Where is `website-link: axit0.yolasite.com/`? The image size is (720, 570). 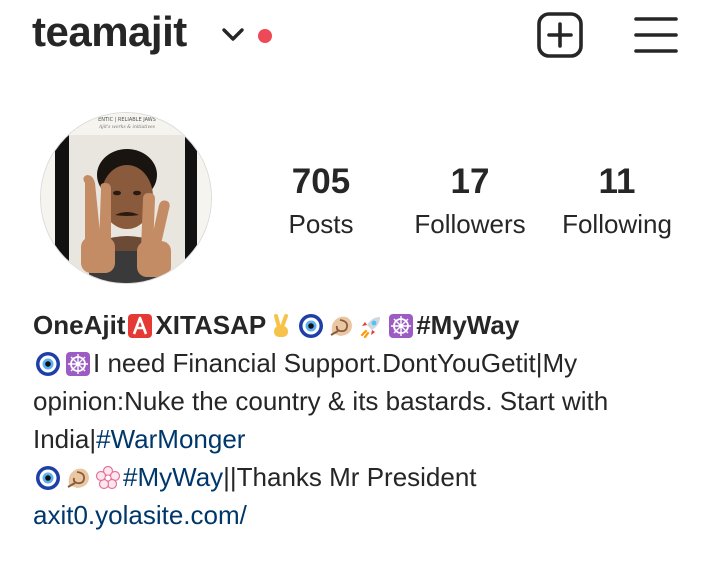 website-link: axit0.yolasite.com/ is located at coordinates (363, 515).